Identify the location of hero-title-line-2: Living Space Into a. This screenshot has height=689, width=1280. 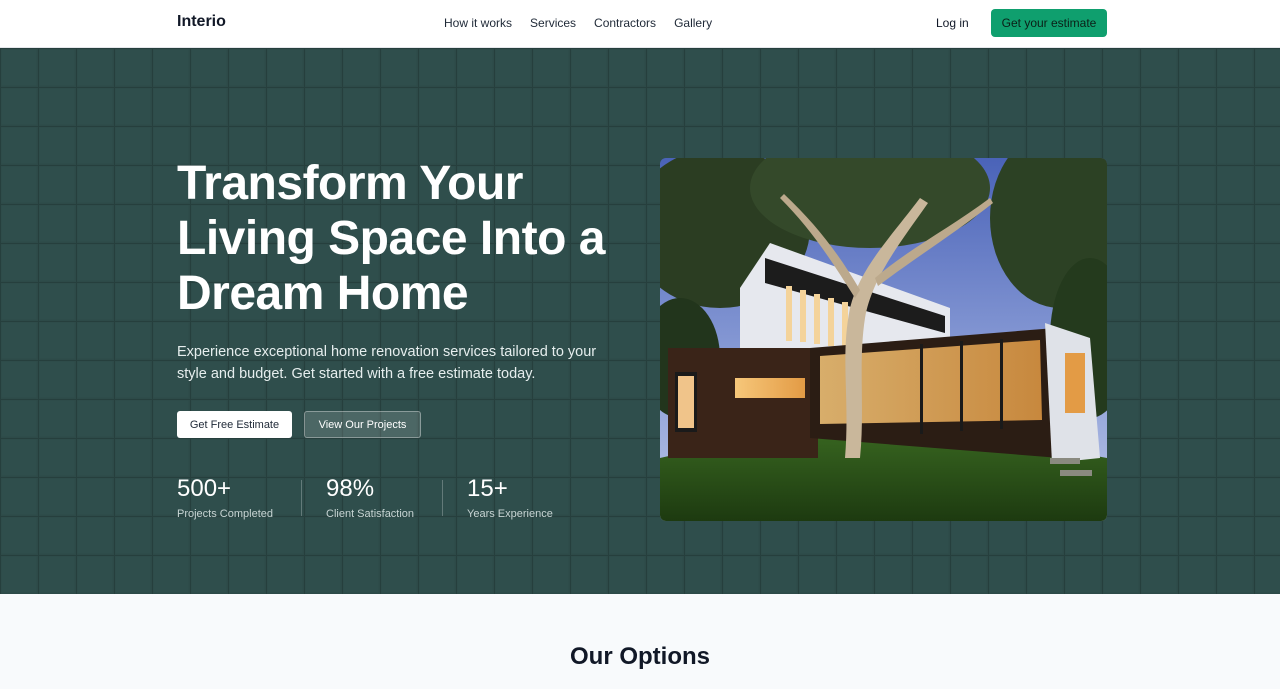
(391, 238).